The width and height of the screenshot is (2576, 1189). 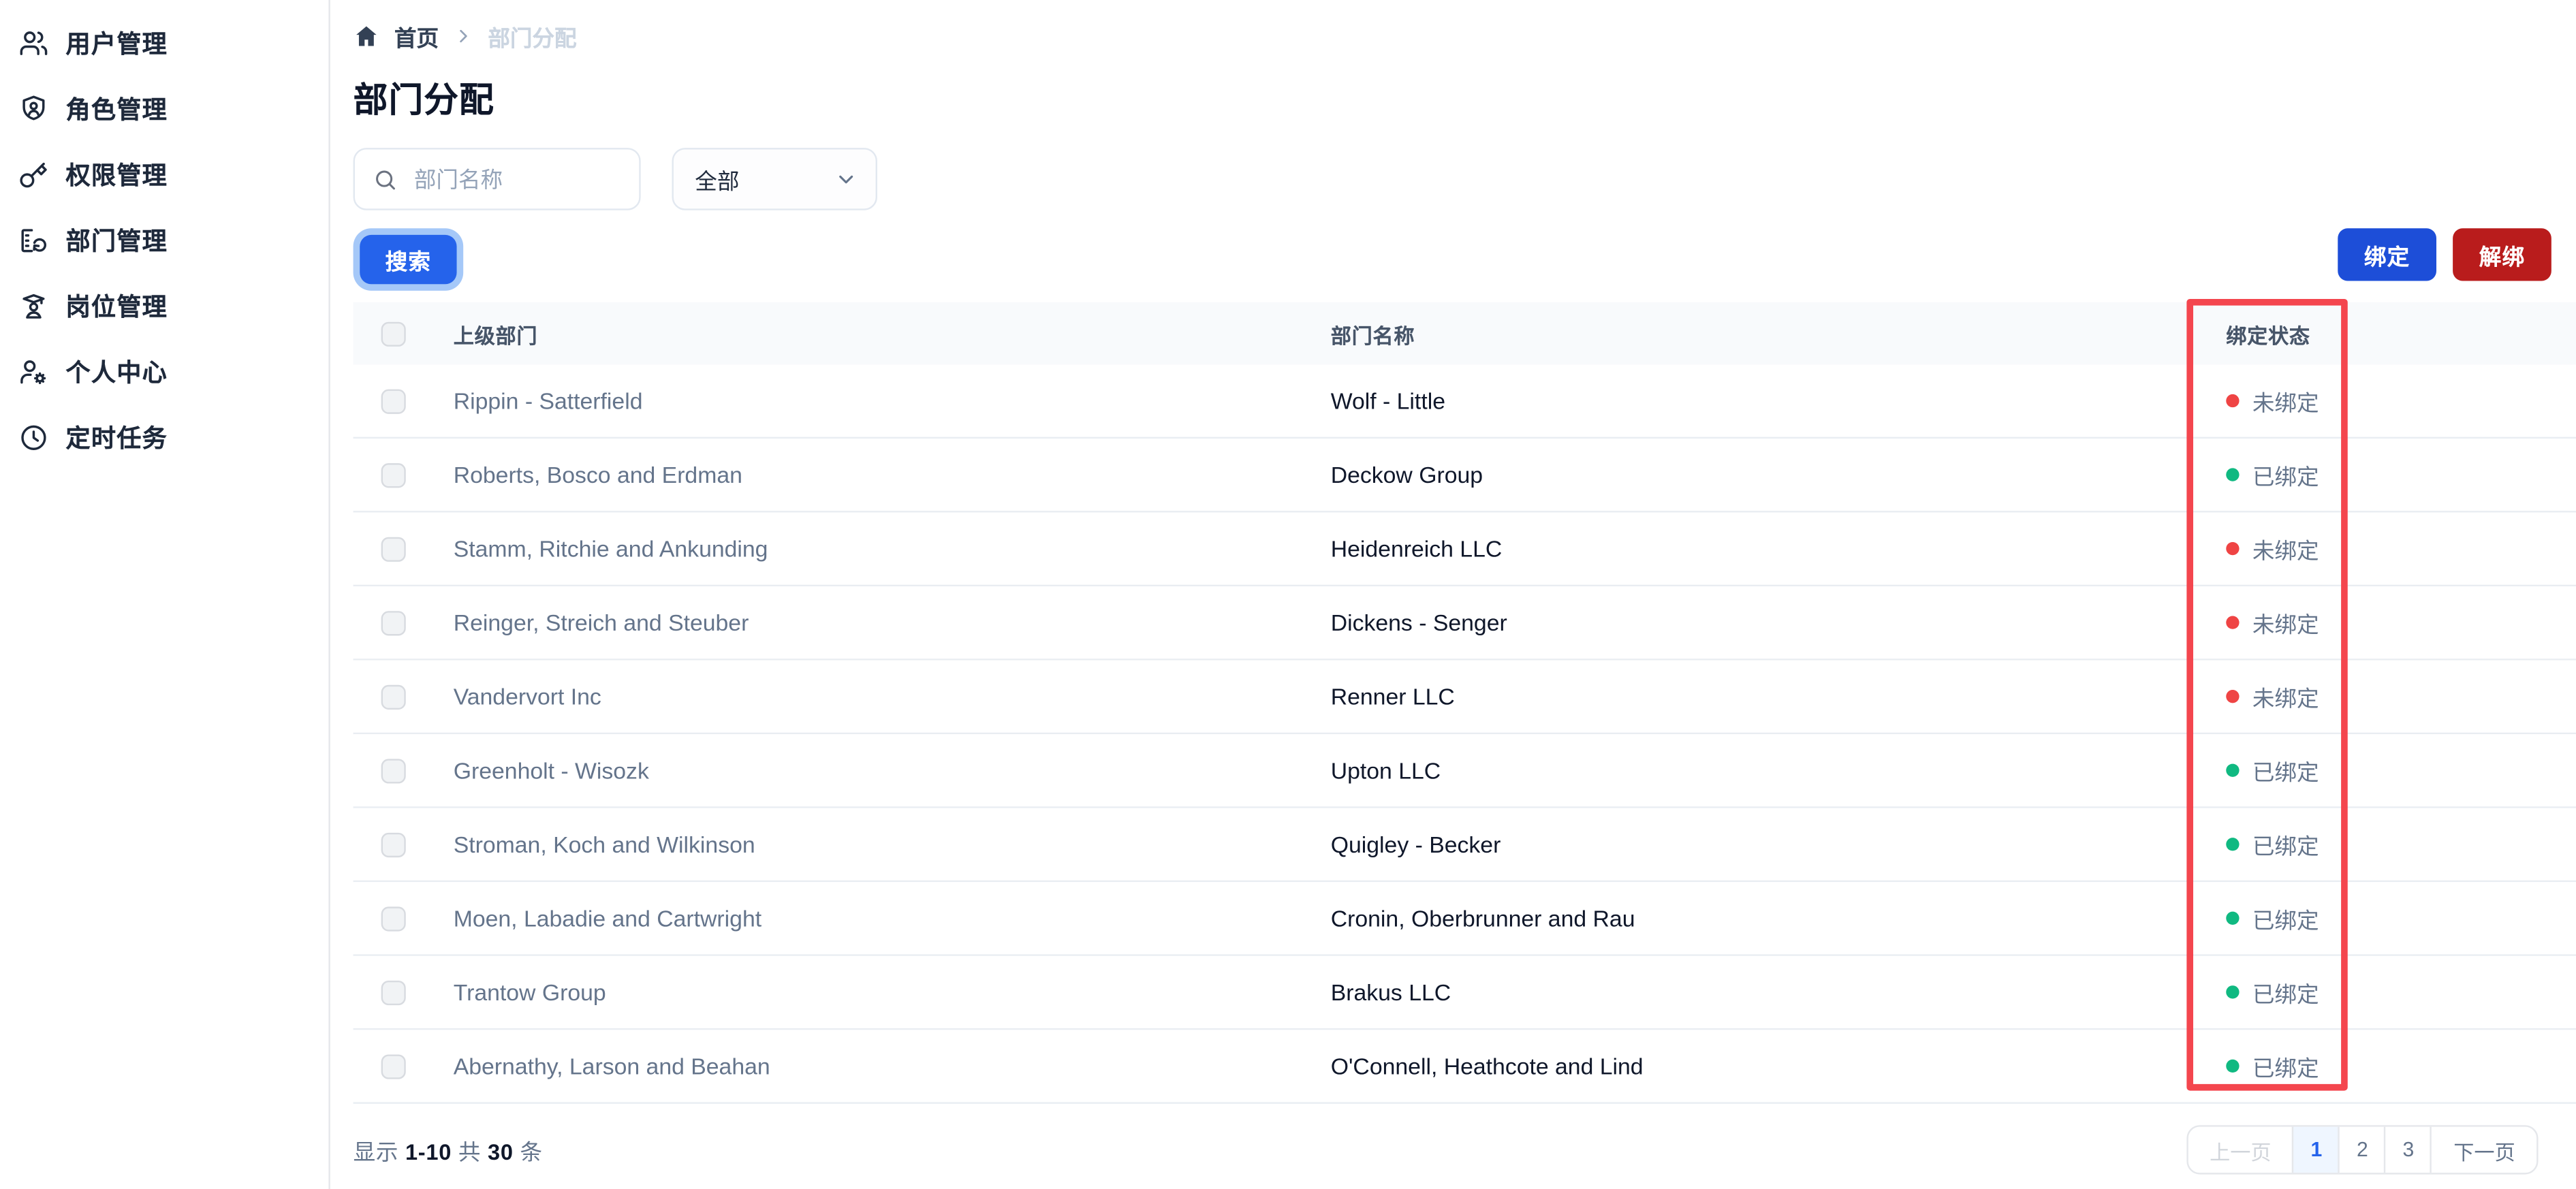 I want to click on pagination-page-2: 2, so click(x=2361, y=1149).